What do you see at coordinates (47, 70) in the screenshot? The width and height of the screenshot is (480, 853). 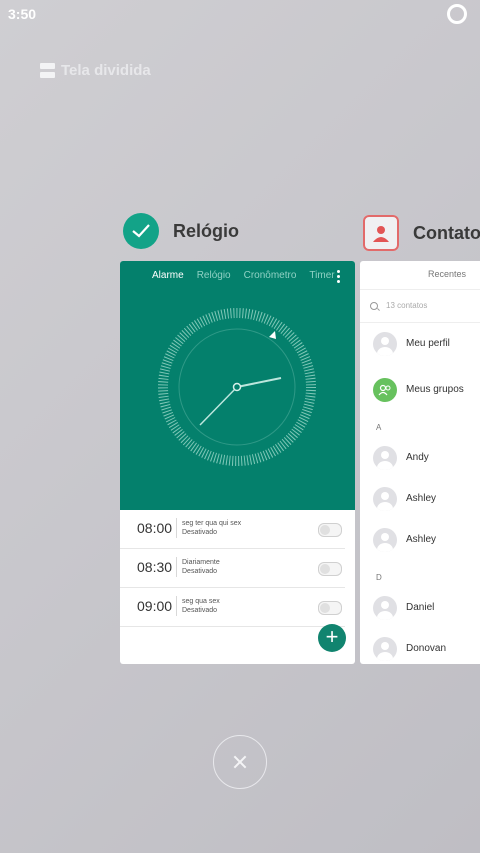 I see `split-screen-icon` at bounding box center [47, 70].